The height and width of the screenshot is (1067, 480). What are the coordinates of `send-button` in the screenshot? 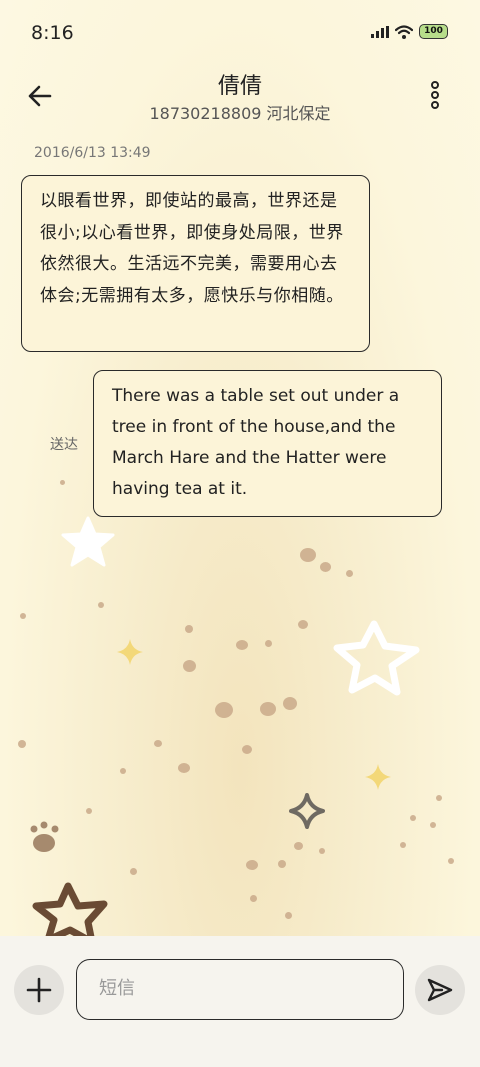 It's located at (440, 990).